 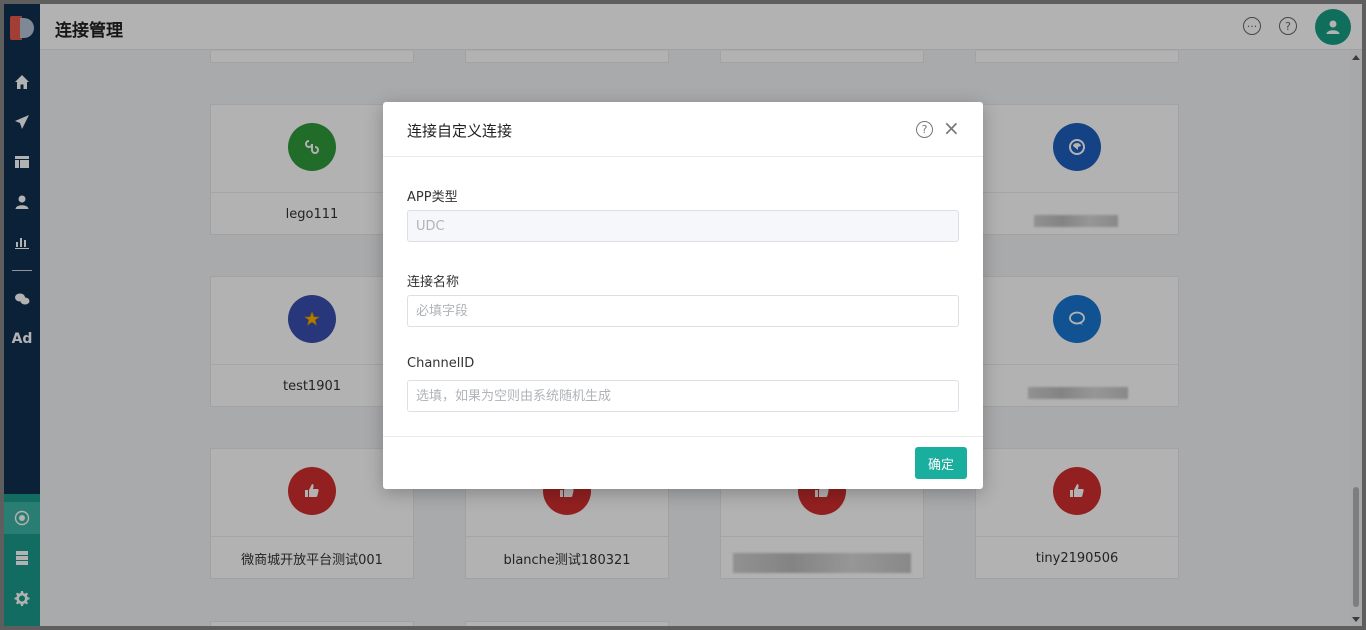 I want to click on app-type-field, so click(x=683, y=226).